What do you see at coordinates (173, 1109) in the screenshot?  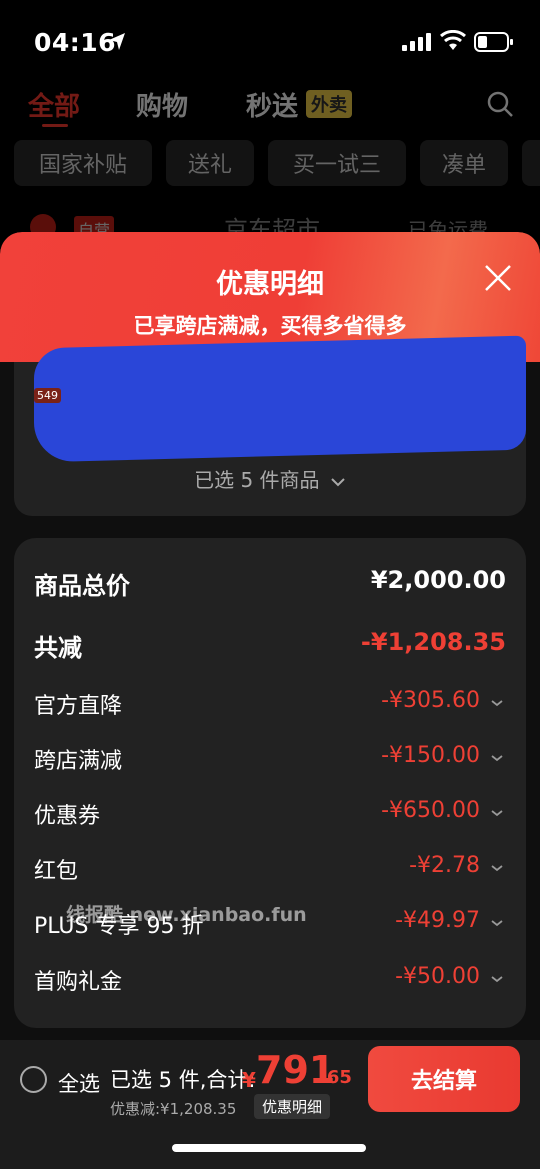 I see `discount-summary: 优惠减:¥1,208.35` at bounding box center [173, 1109].